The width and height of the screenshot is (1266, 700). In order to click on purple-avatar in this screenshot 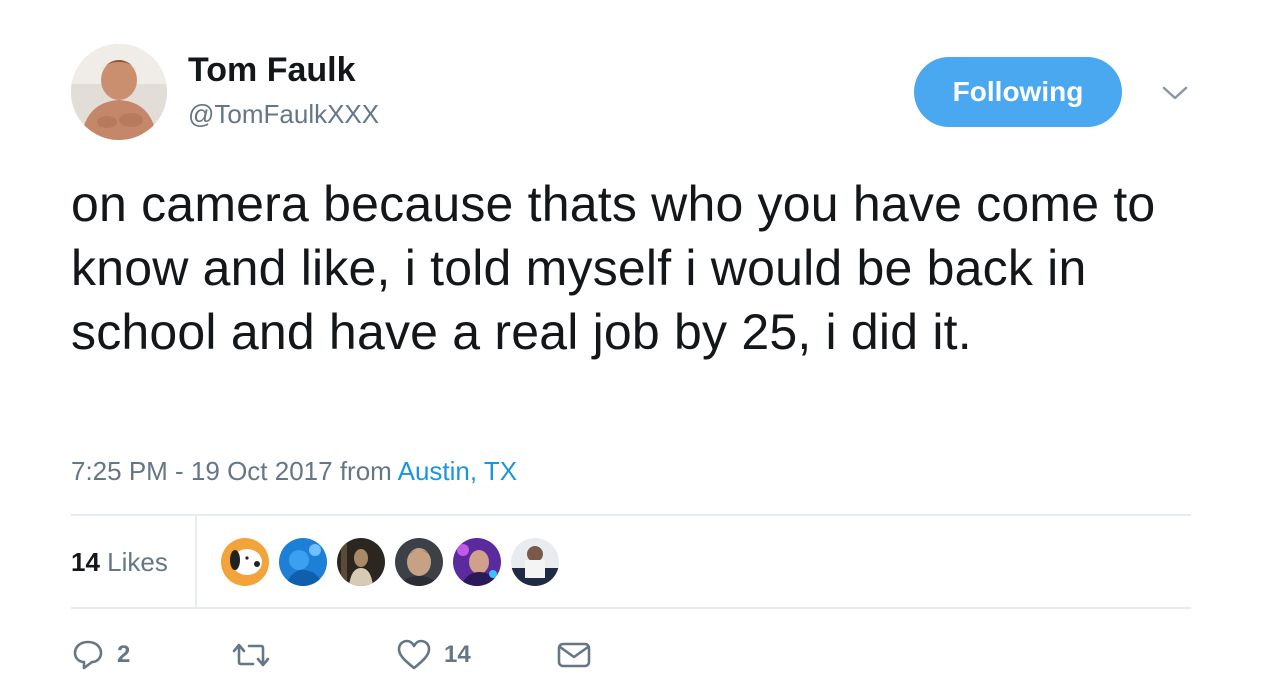, I will do `click(477, 562)`.